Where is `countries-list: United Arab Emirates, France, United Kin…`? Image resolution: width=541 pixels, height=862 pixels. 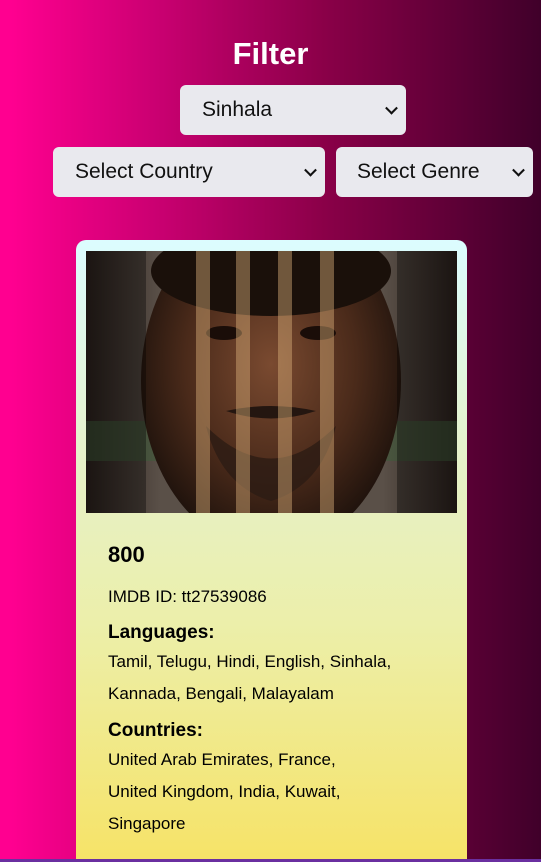
countries-list: United Arab Emirates, France, United Kin… is located at coordinates (280, 792).